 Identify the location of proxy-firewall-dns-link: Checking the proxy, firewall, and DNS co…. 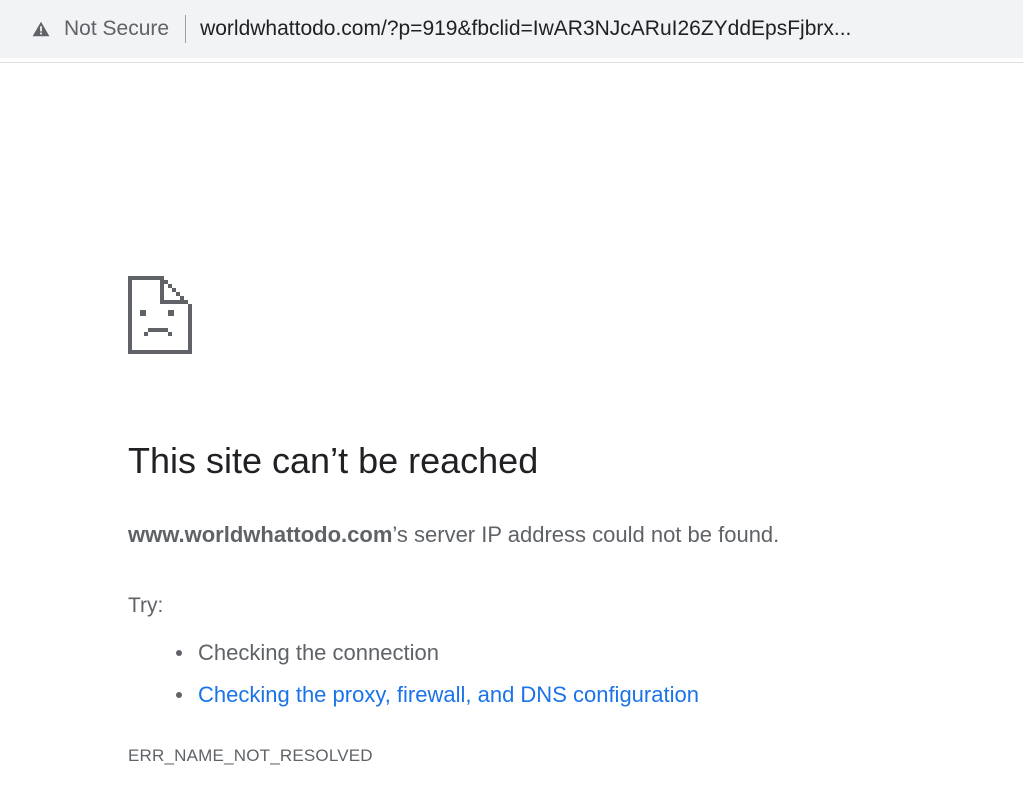
(448, 694).